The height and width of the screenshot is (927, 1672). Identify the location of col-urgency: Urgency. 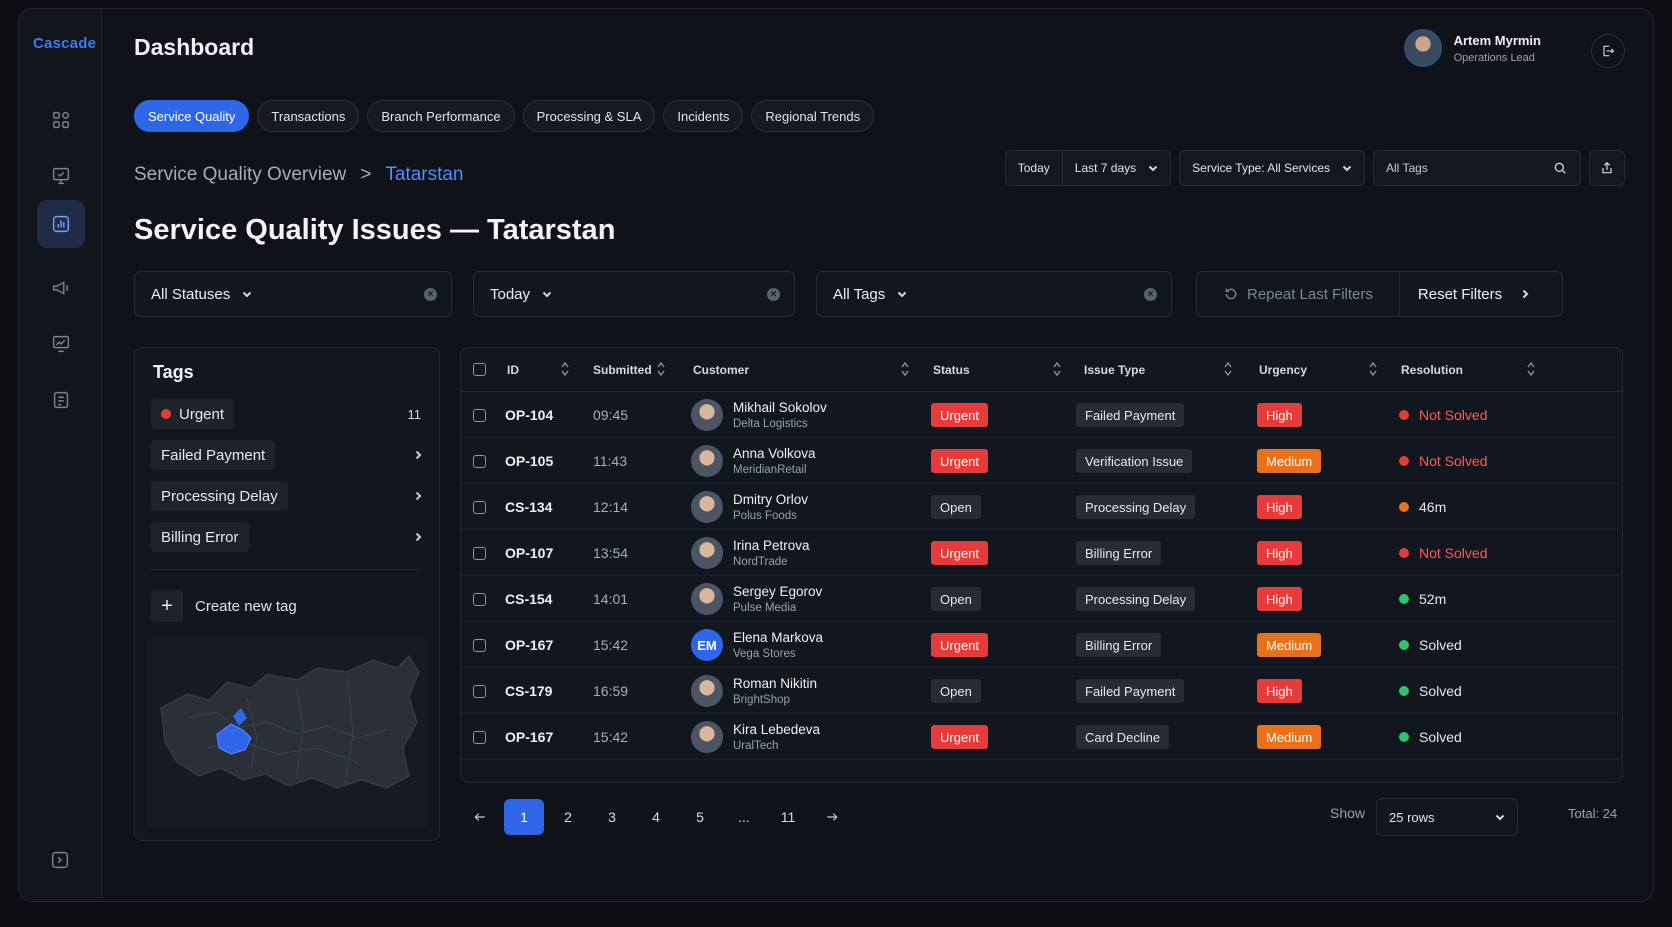
(1283, 370).